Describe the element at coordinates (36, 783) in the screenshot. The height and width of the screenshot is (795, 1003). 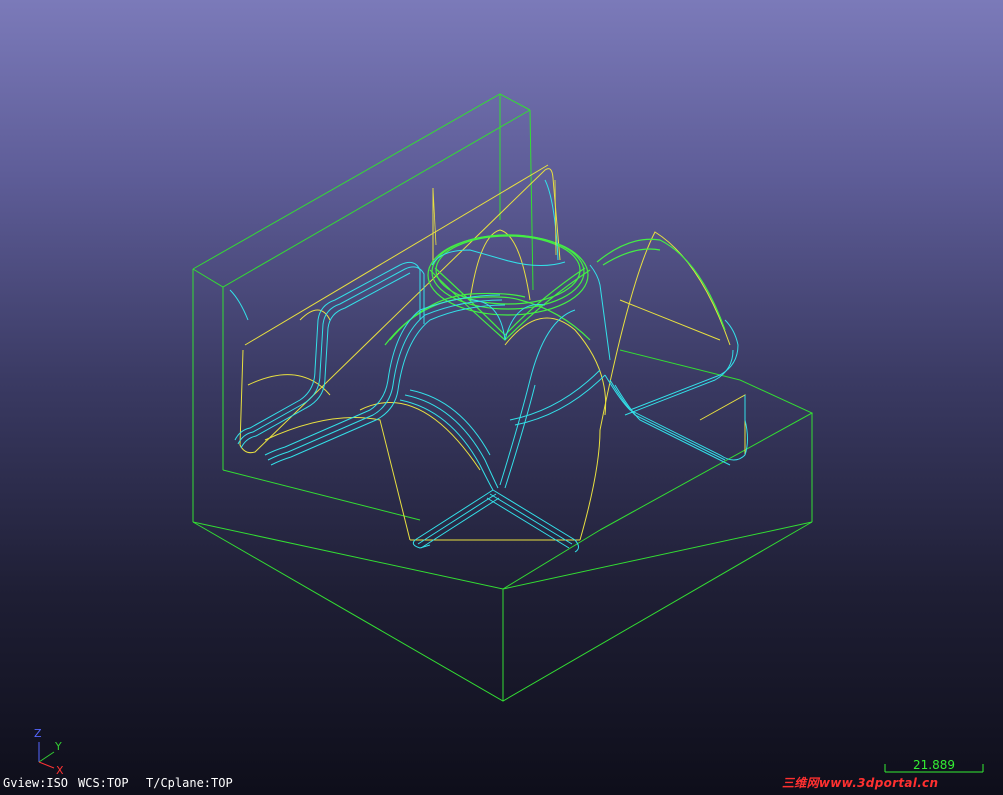
I see `gview-status: Gview:ISO` at that location.